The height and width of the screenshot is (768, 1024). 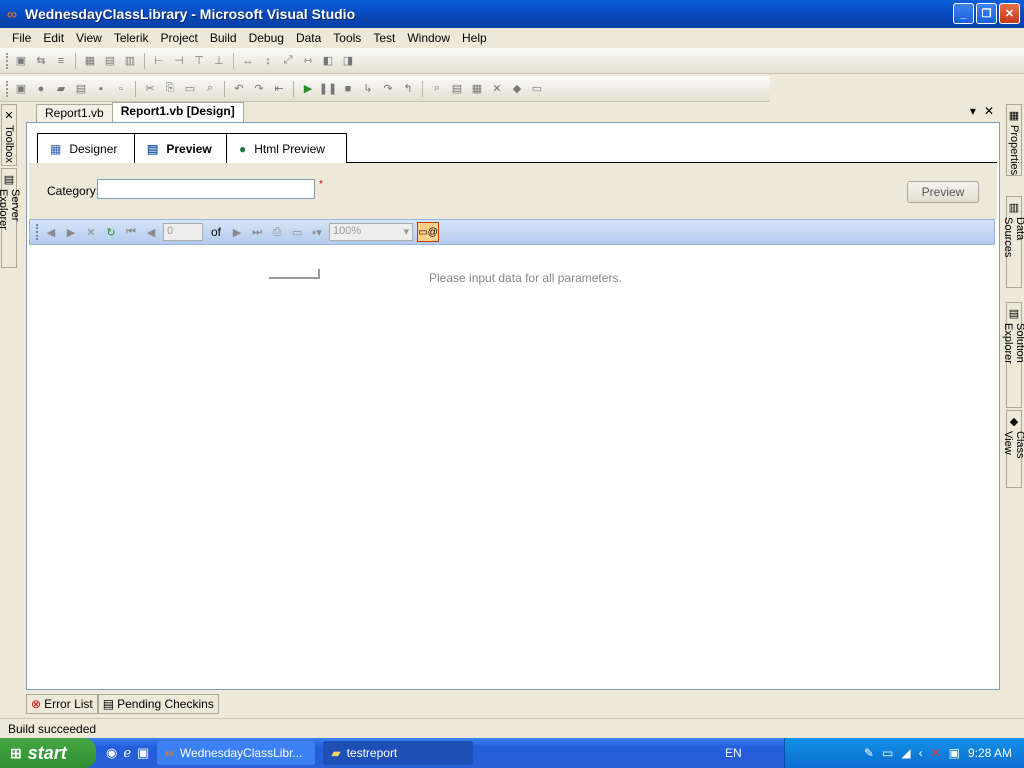 I want to click on cut-icon: ✂, so click(x=150, y=89).